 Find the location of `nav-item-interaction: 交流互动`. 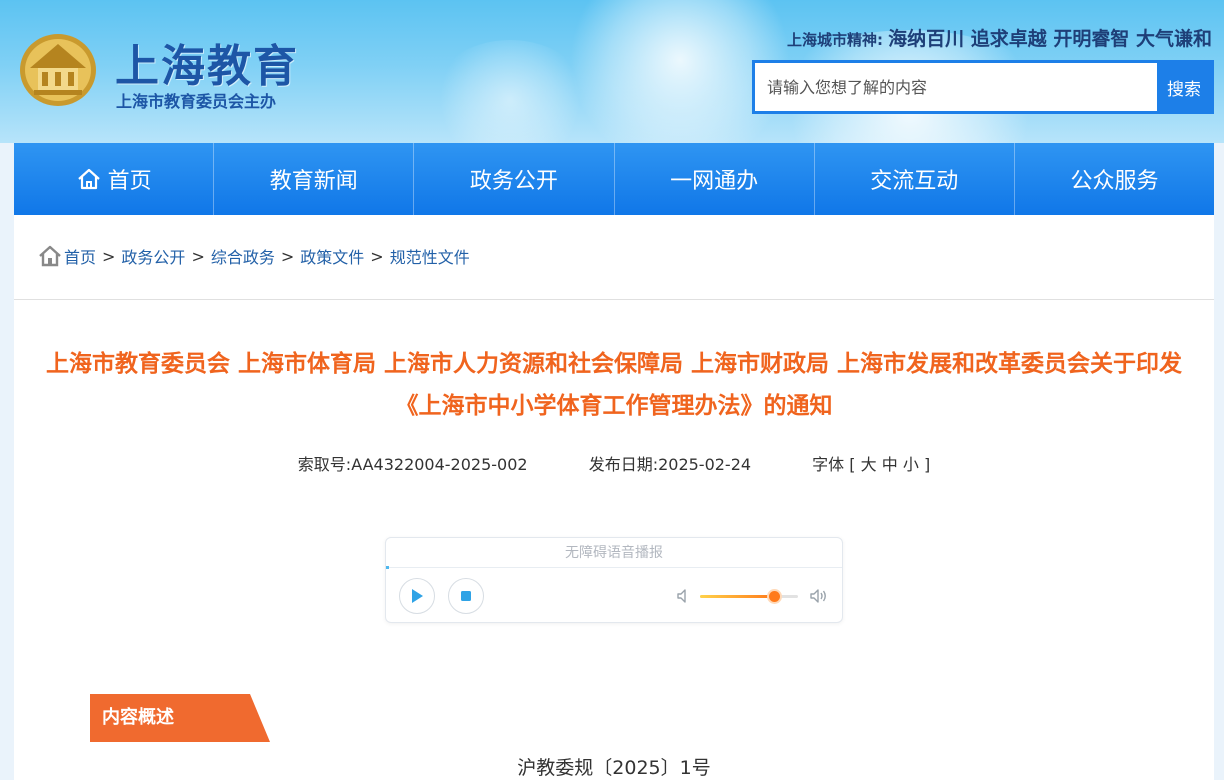

nav-item-interaction: 交流互动 is located at coordinates (915, 179).